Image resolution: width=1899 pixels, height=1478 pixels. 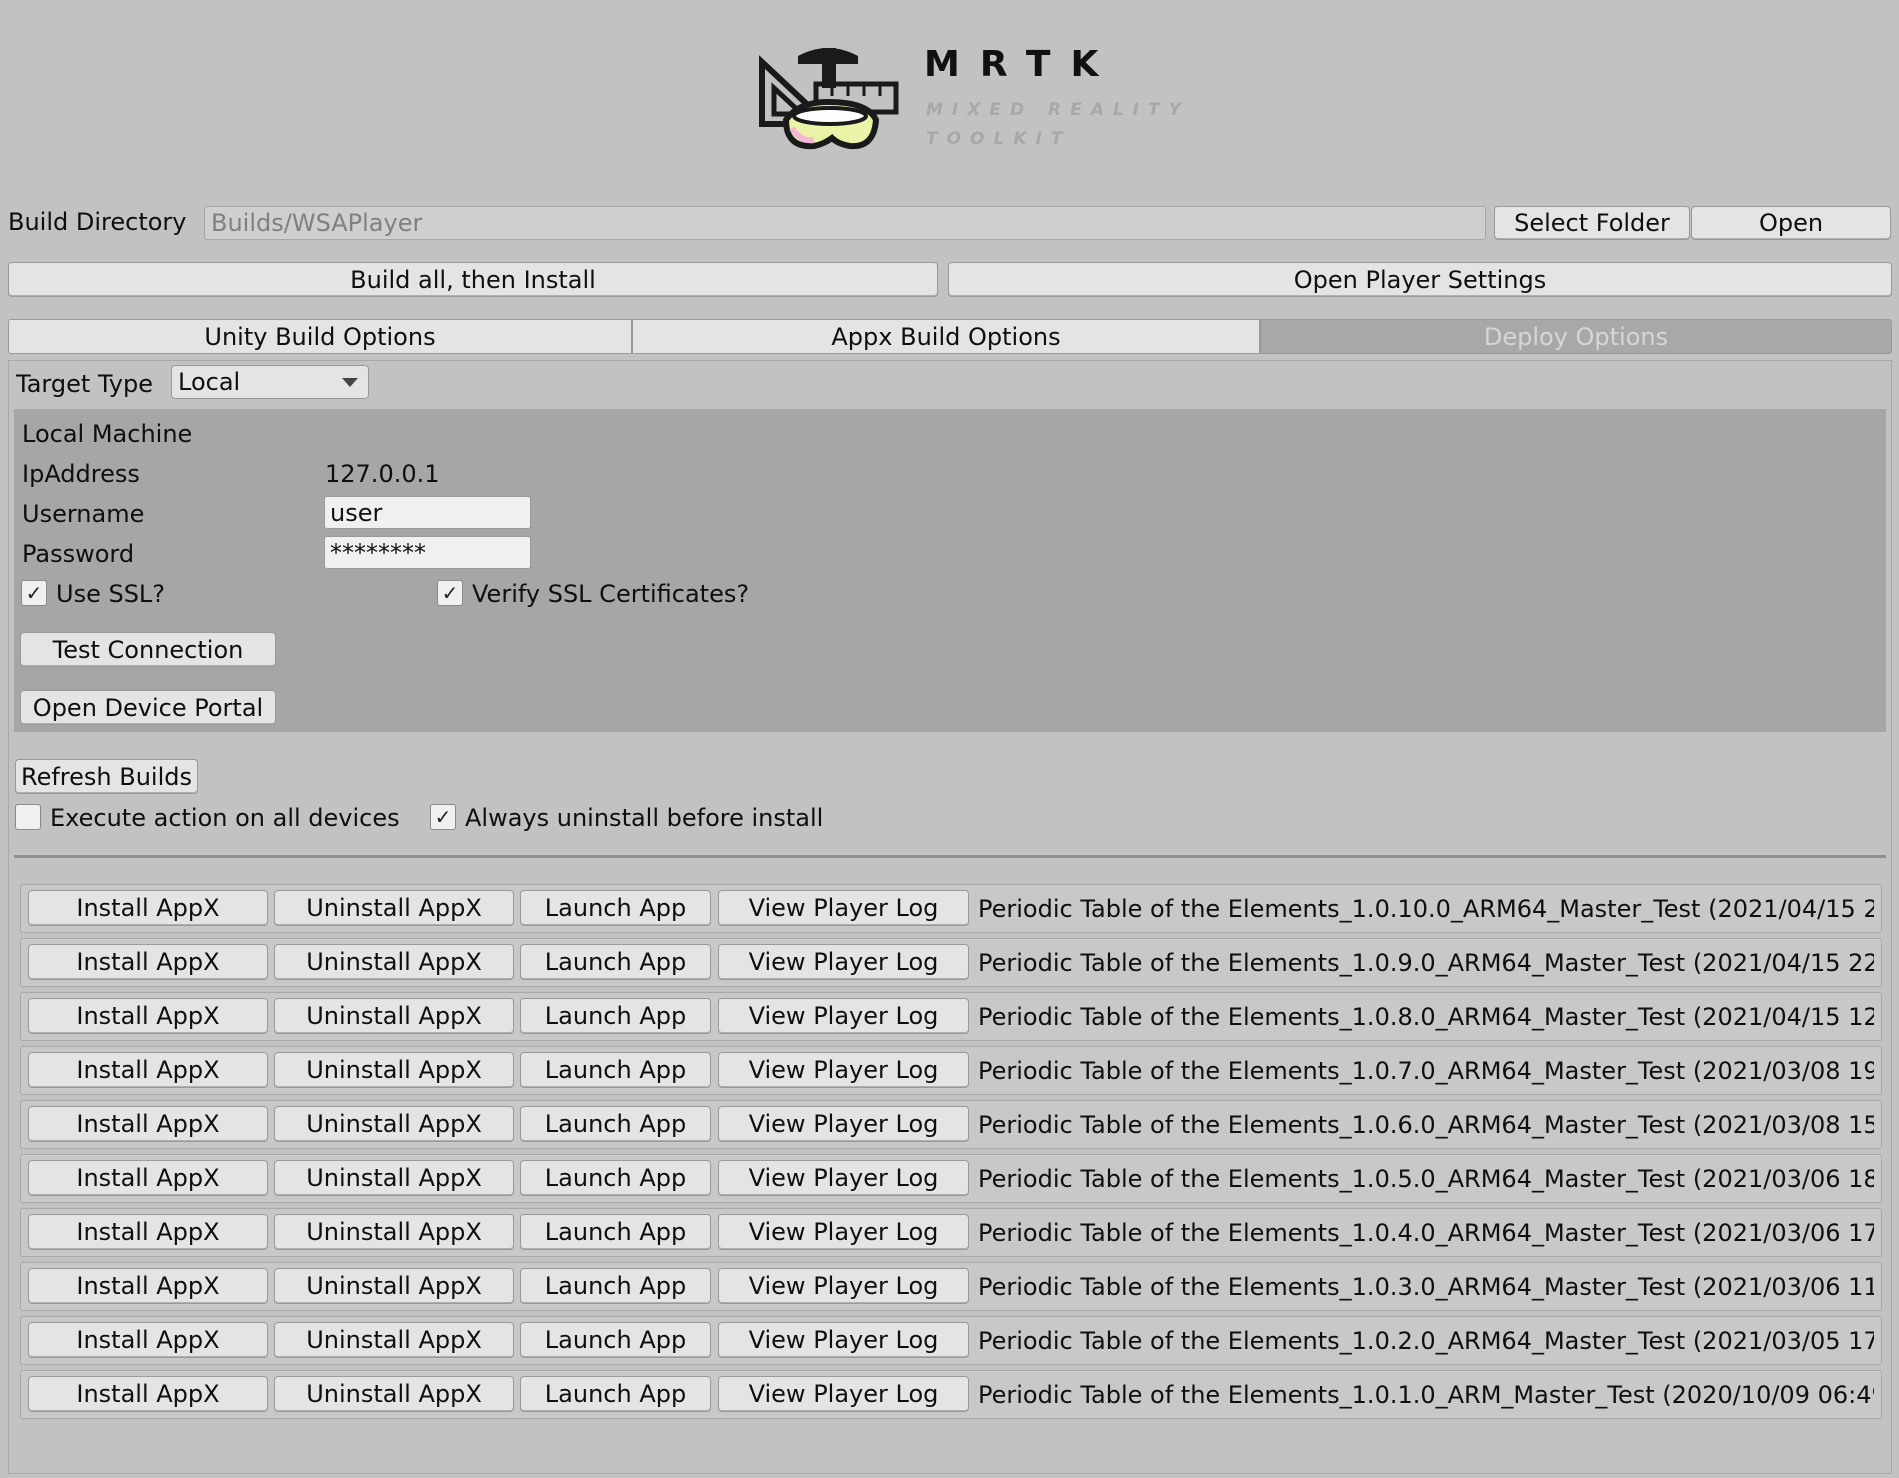 I want to click on build-all-install-button: Build all, then Install, so click(x=473, y=279).